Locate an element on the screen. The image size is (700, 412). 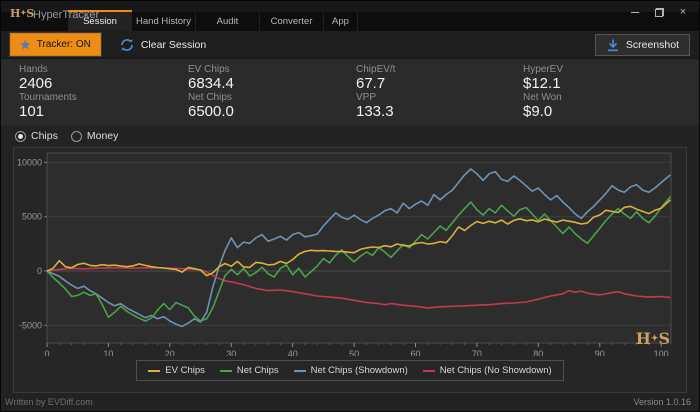
svg-text: 70 is located at coordinates (477, 352).